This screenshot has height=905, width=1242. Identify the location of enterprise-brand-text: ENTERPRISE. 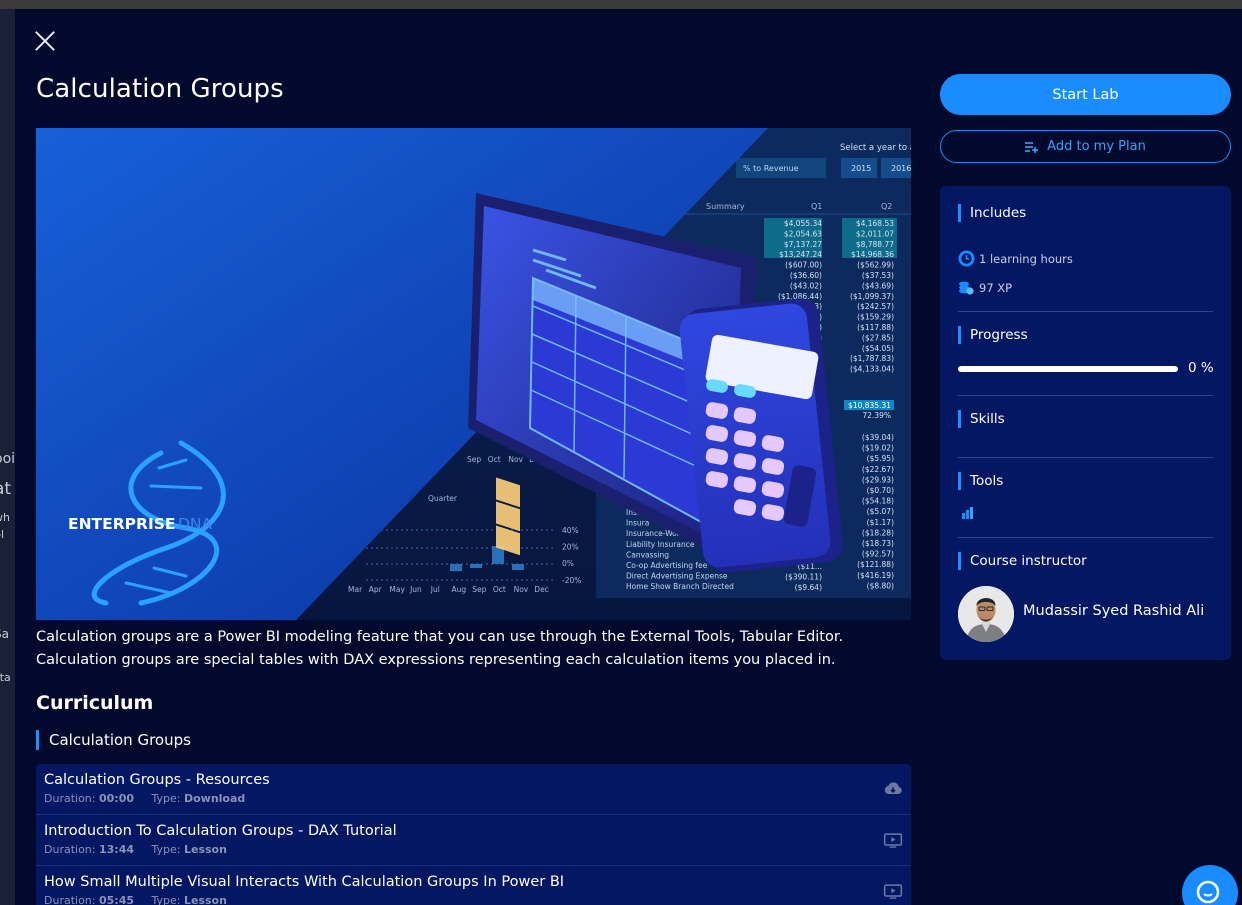
(121, 524).